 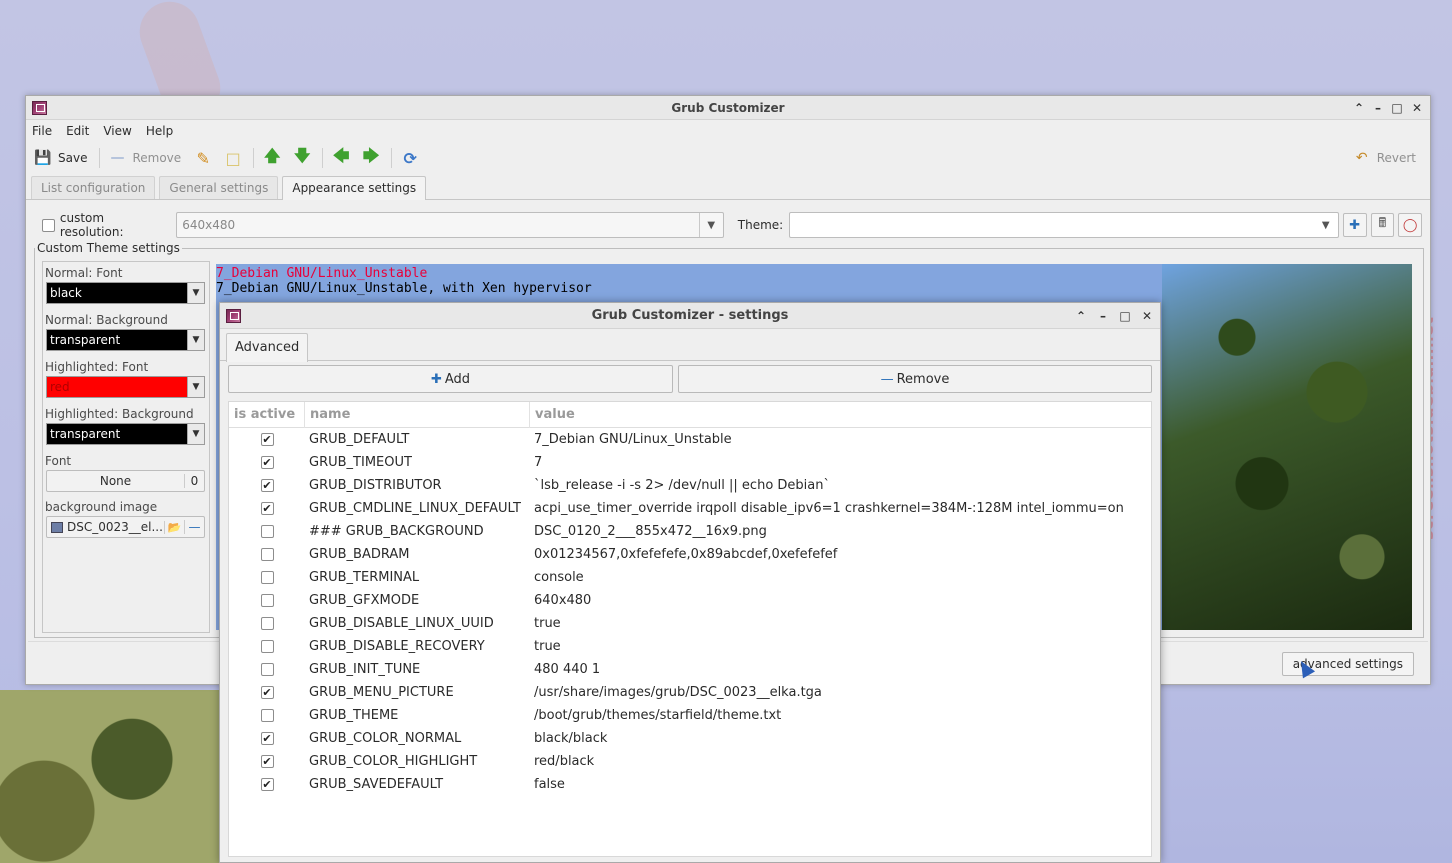 I want to click on menu-file: File, so click(x=42, y=131).